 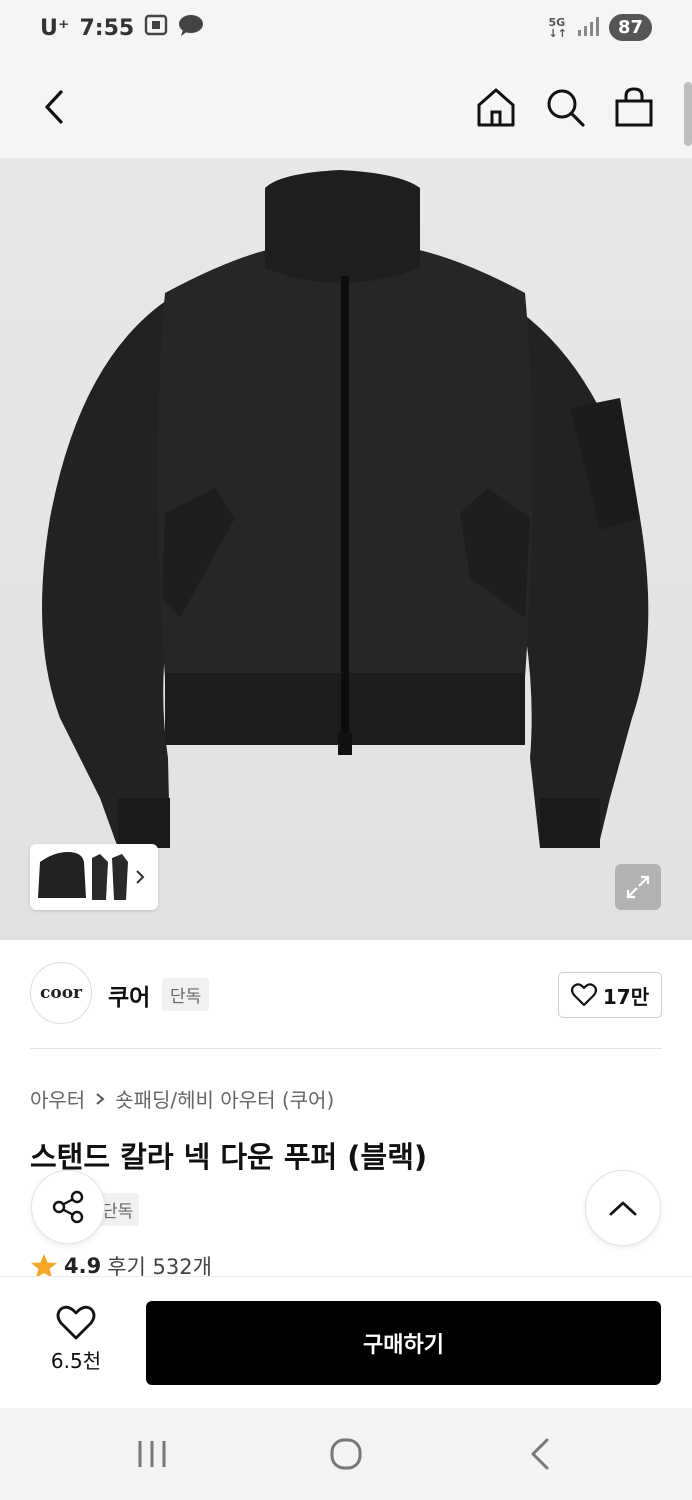 What do you see at coordinates (229, 1157) in the screenshot?
I see `product-title: 스탠드 칼라 넥 다운 푸퍼 (블랙)` at bounding box center [229, 1157].